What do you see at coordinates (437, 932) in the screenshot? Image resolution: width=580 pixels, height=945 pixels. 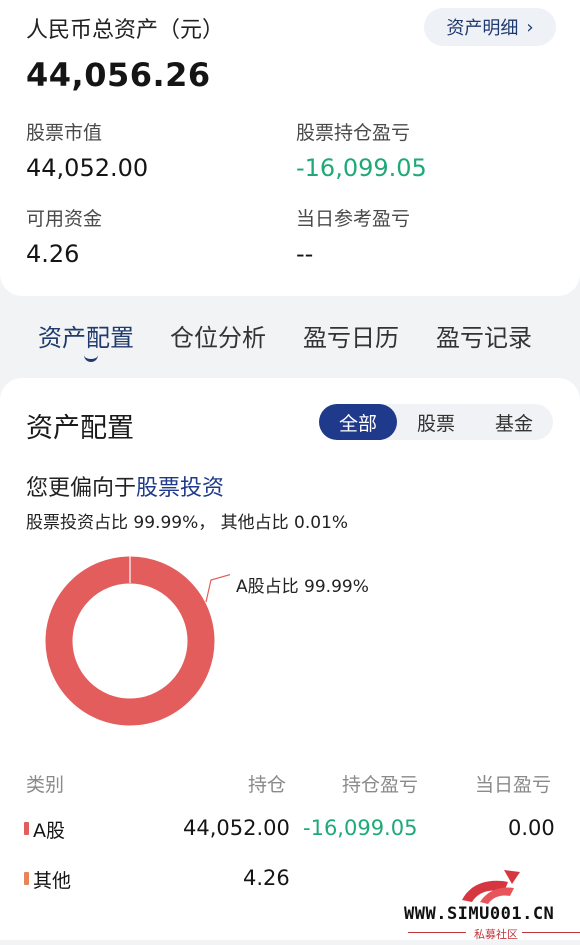 I see `watermark-line-left` at bounding box center [437, 932].